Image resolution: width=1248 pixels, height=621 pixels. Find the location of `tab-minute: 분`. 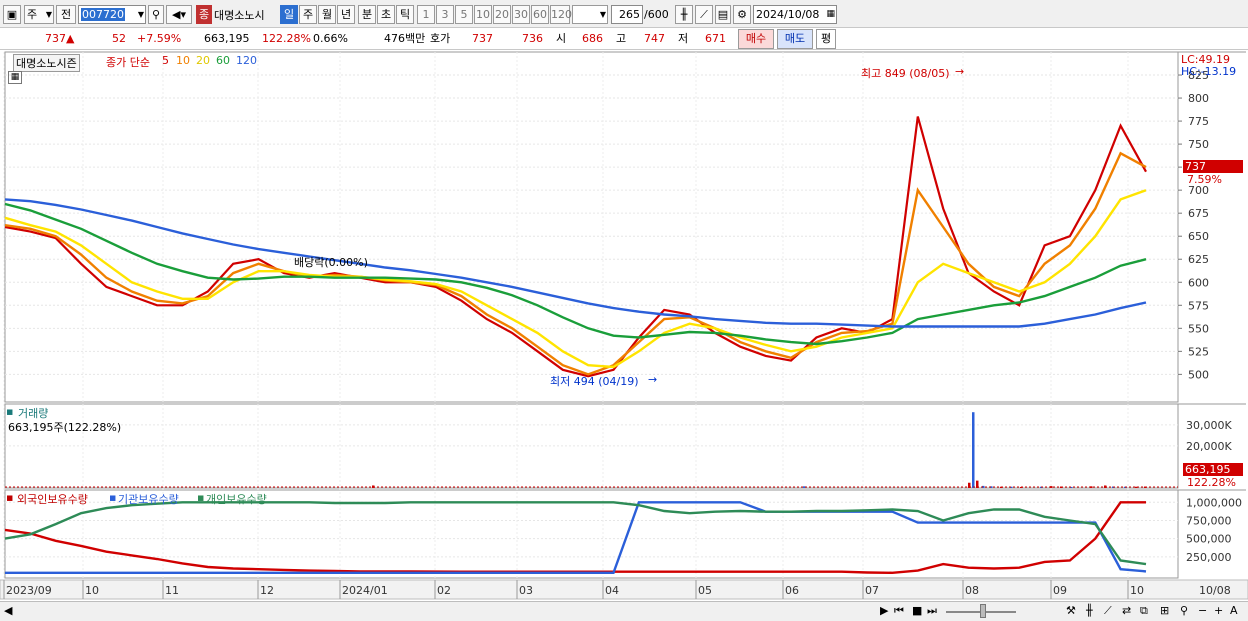

tab-minute: 분 is located at coordinates (367, 14).